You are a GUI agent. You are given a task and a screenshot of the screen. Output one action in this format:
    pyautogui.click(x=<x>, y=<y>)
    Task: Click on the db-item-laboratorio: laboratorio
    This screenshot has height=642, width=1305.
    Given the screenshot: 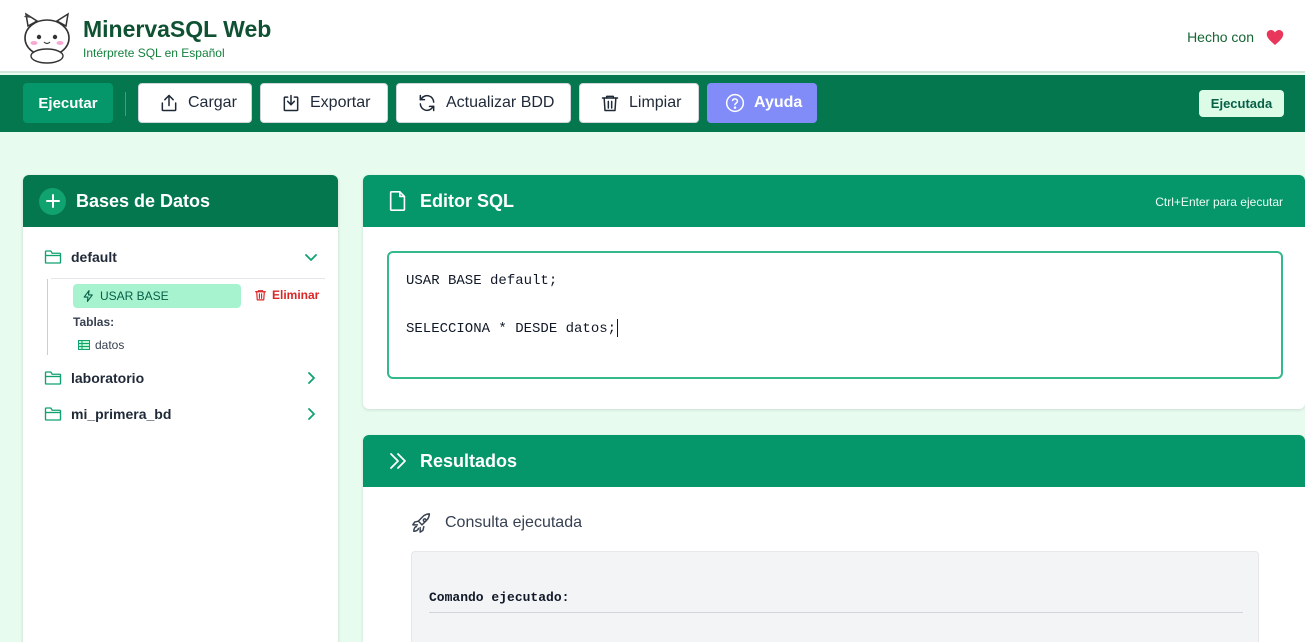 What is the action you would take?
    pyautogui.click(x=184, y=378)
    